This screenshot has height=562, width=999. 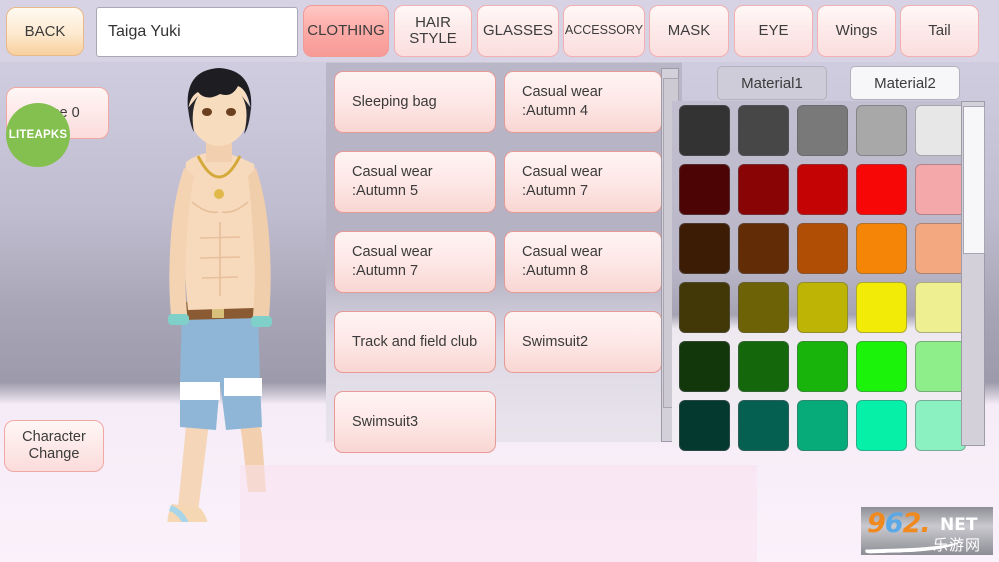 I want to click on character-model, so click(x=219, y=295).